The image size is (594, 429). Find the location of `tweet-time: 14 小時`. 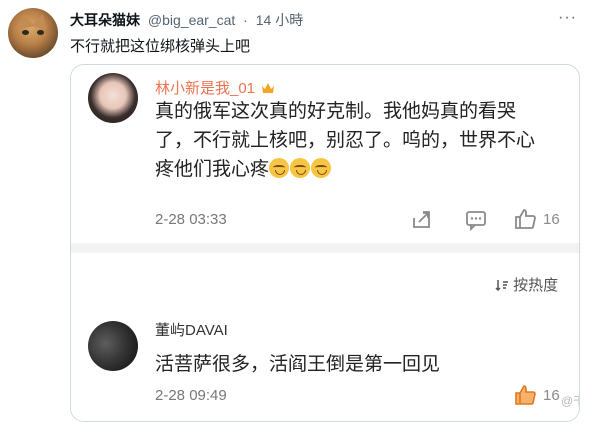

tweet-time: 14 小時 is located at coordinates (279, 20).